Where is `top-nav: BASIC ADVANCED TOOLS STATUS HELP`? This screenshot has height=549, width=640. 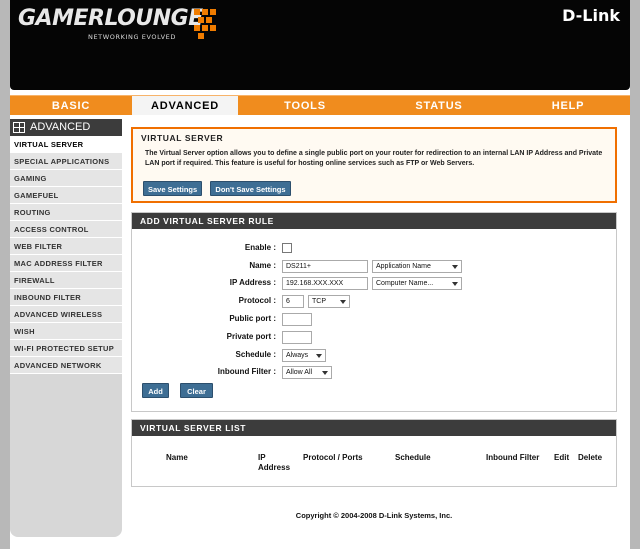 top-nav: BASIC ADVANCED TOOLS STATUS HELP is located at coordinates (320, 105).